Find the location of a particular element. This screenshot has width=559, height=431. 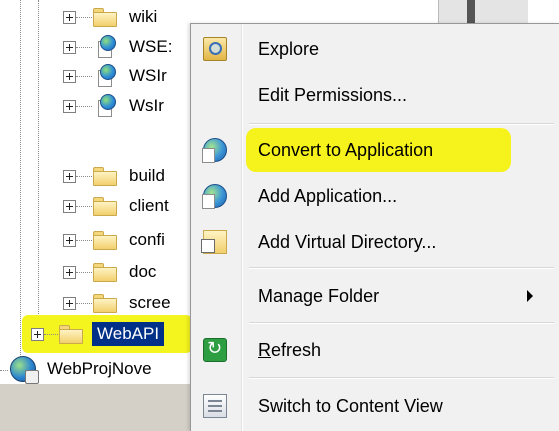

tree-item-label: wiki is located at coordinates (143, 16).